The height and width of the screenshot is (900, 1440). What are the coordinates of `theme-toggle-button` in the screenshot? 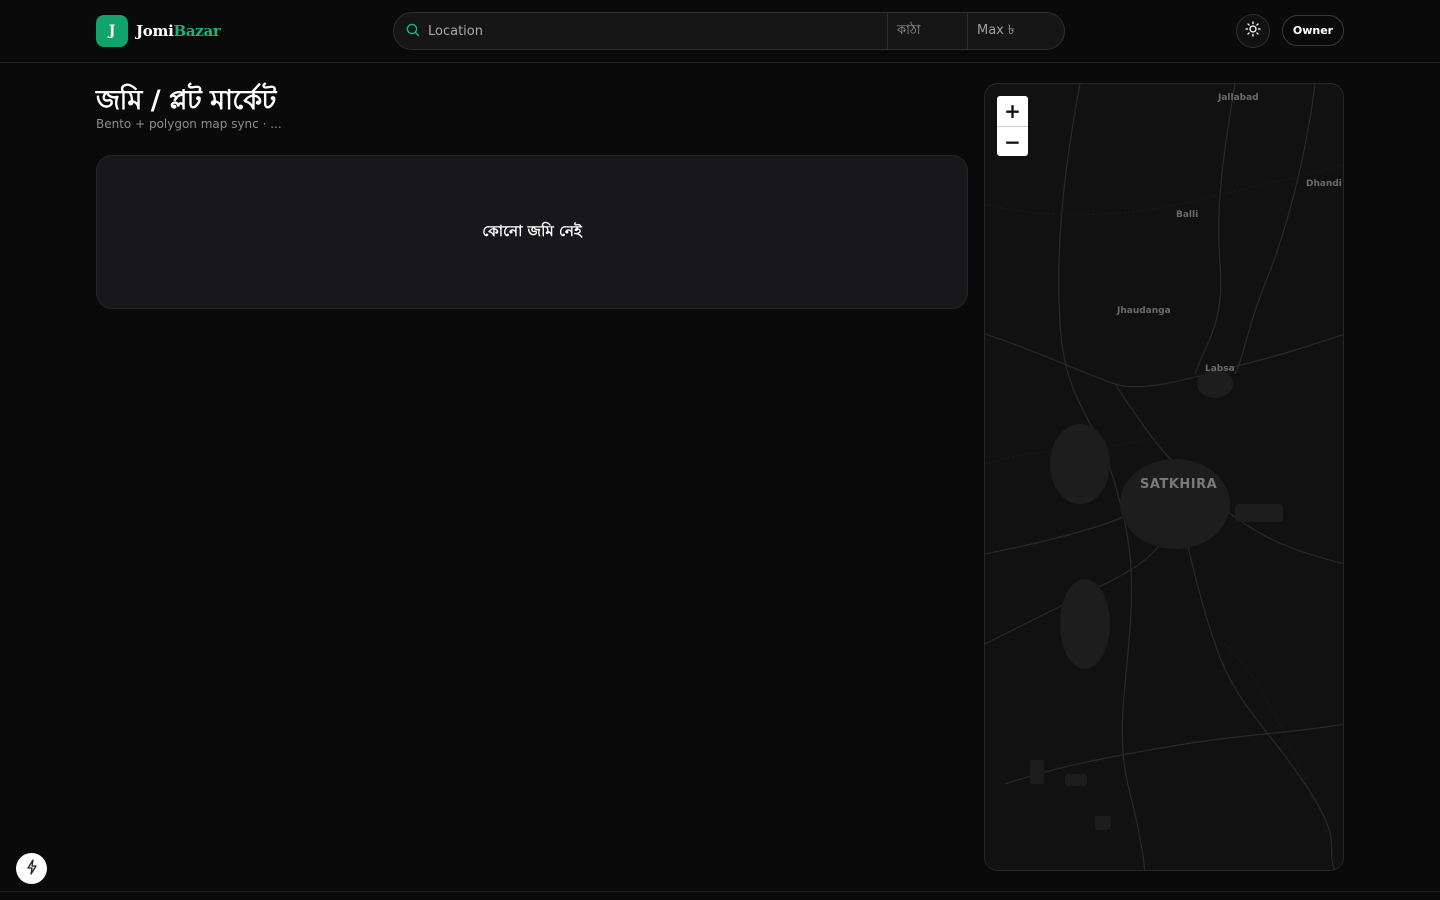 It's located at (1253, 31).